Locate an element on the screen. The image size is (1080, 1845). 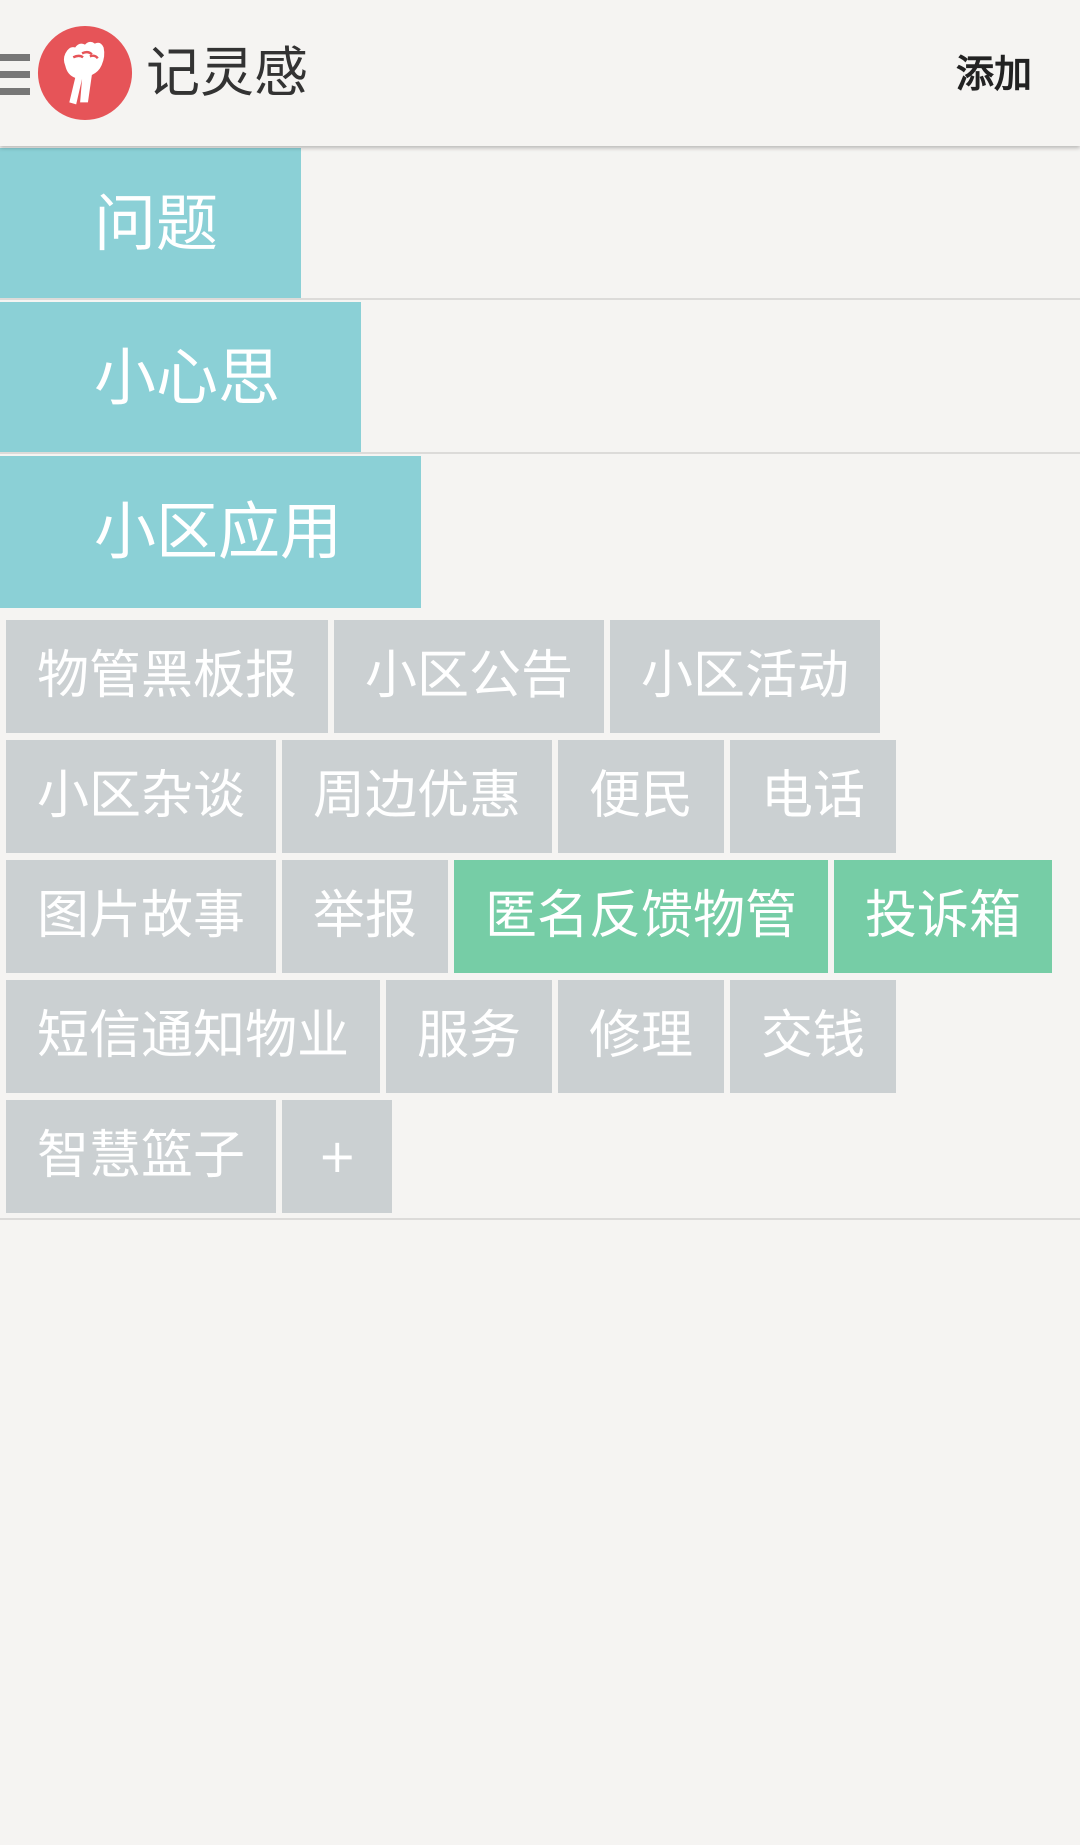
add-button: 添加 is located at coordinates (994, 74).